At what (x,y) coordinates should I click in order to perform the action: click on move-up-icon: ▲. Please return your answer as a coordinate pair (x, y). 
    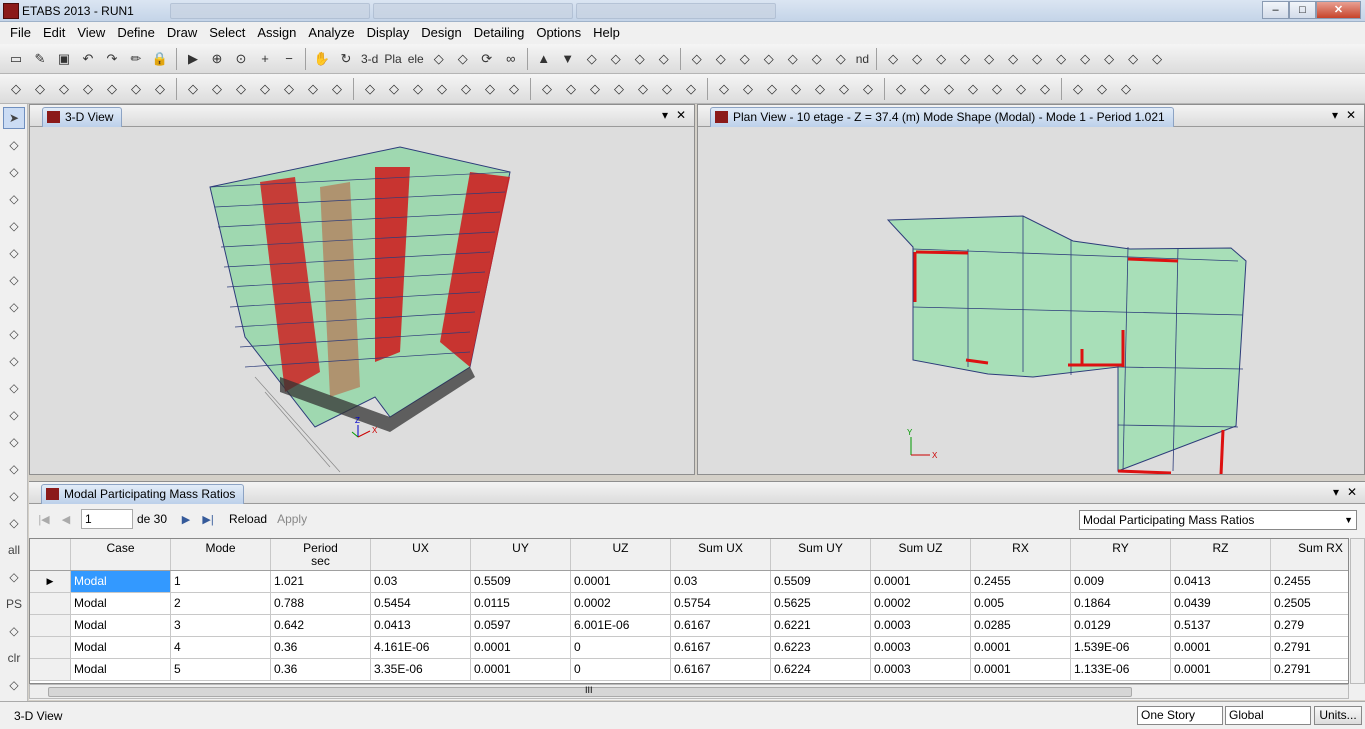
    Looking at the image, I should click on (544, 59).